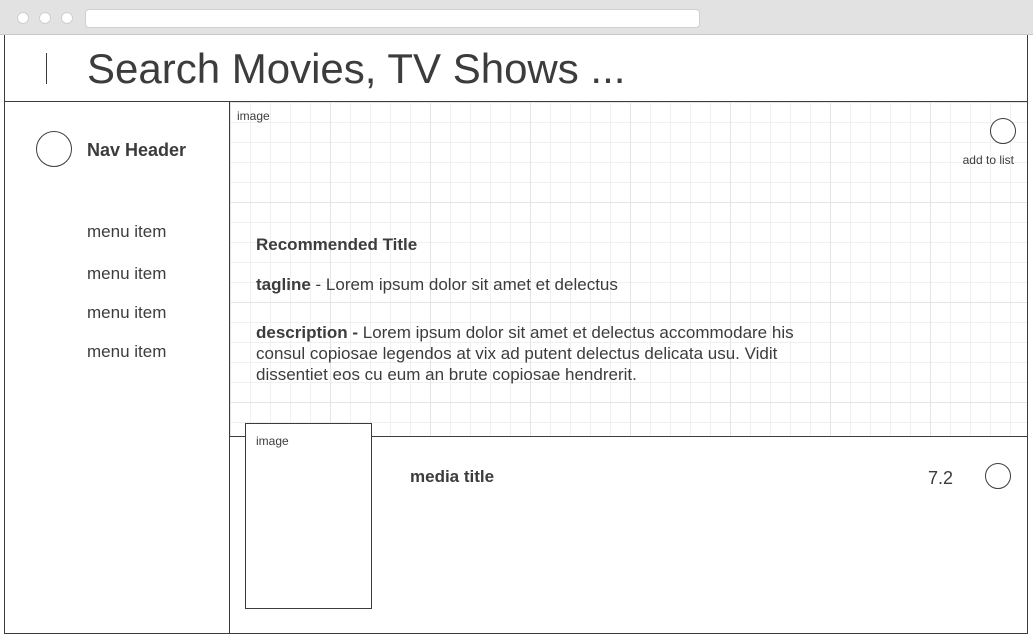 Image resolution: width=1033 pixels, height=638 pixels. Describe the element at coordinates (126, 232) in the screenshot. I see `sidebar-menu-item-1: menu item` at that location.